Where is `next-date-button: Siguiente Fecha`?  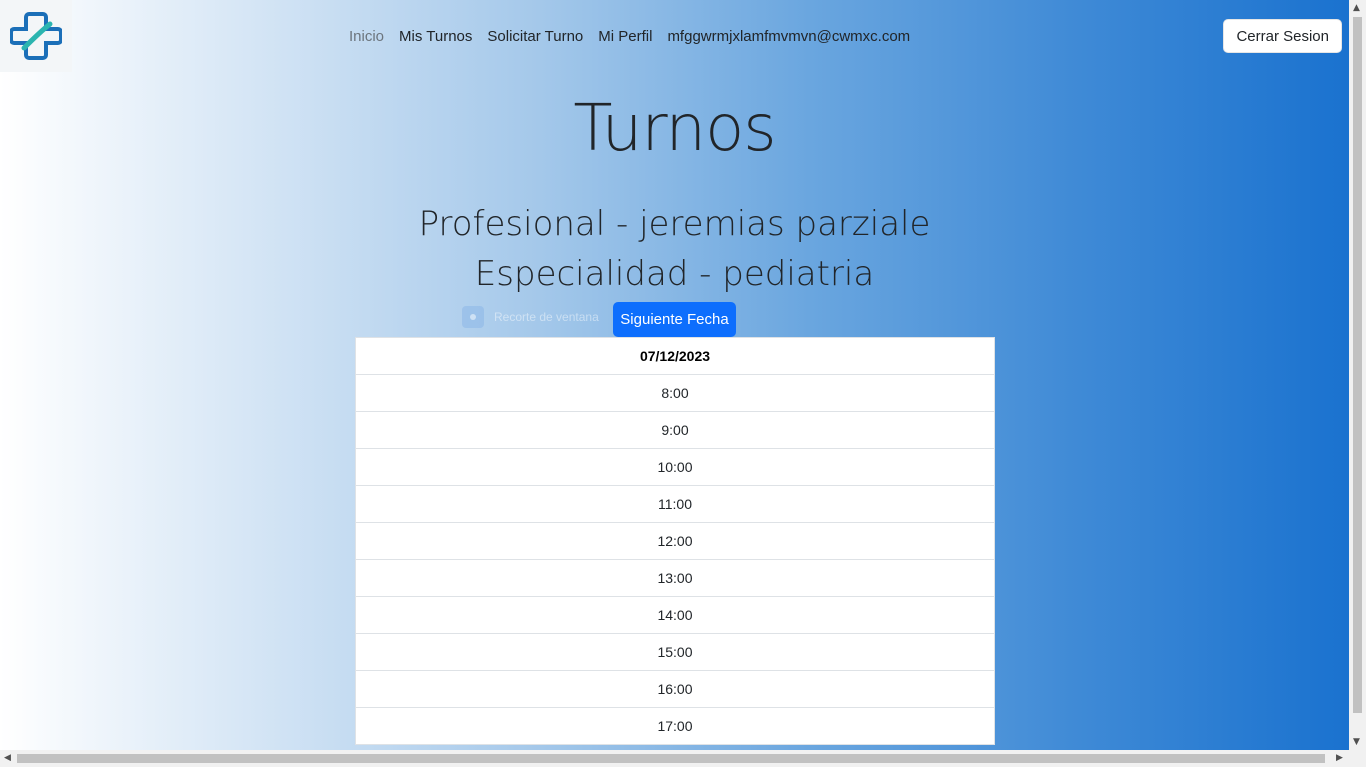 next-date-button: Siguiente Fecha is located at coordinates (674, 319).